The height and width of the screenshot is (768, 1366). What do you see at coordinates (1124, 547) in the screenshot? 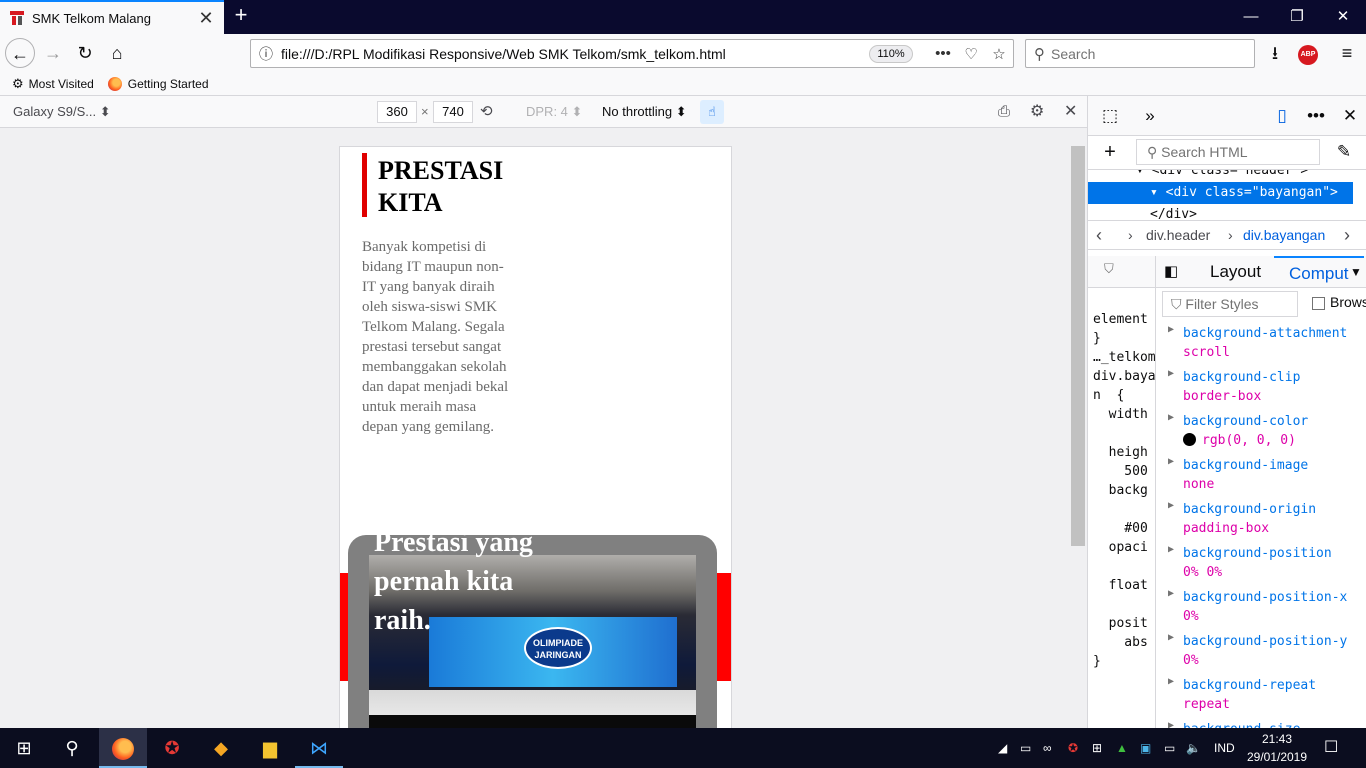
I see `rule-line: opaci` at bounding box center [1124, 547].